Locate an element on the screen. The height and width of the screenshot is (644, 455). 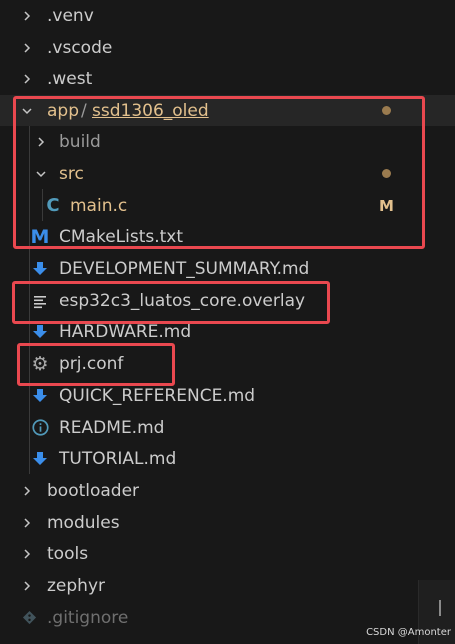
tree-folder-zephyr: zephyr is located at coordinates (227, 585).